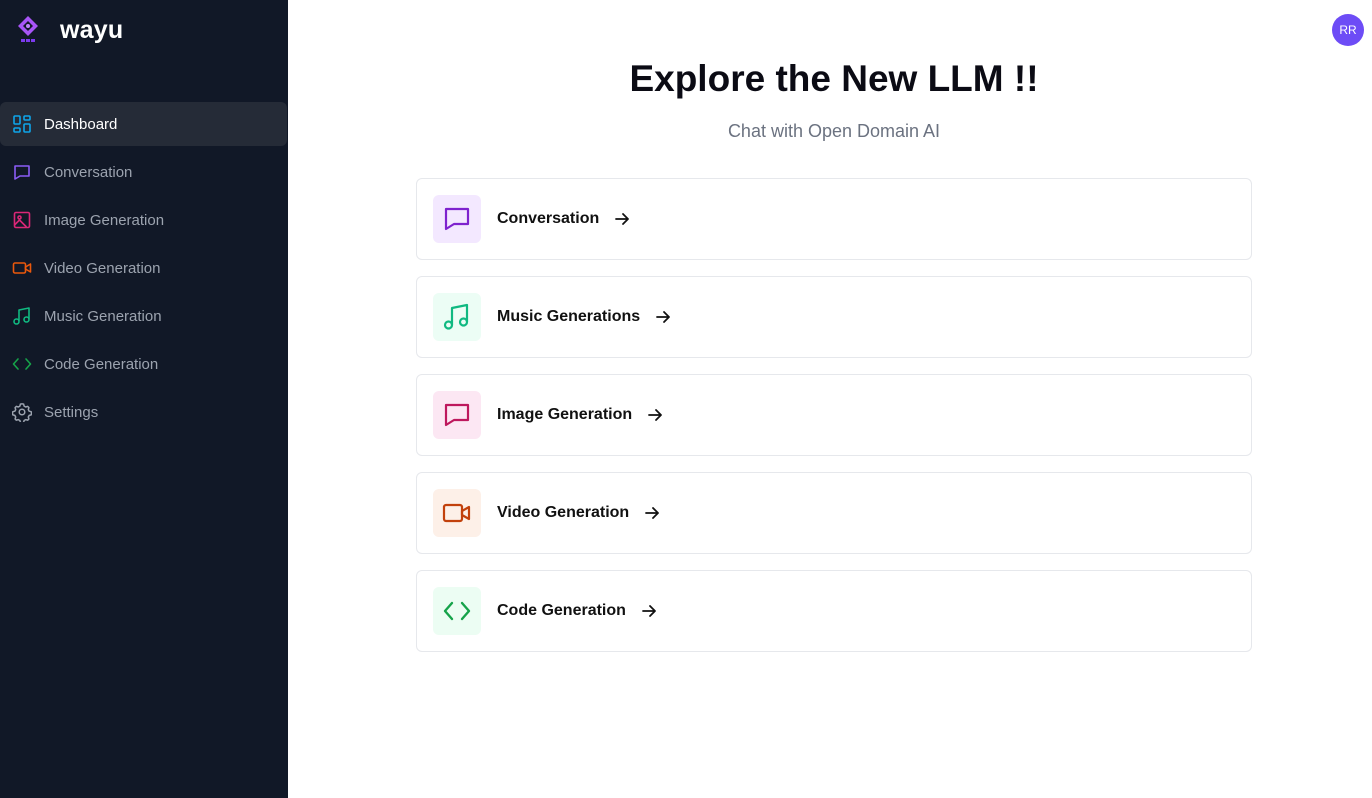 This screenshot has height=798, width=1372. I want to click on sidebar-item-video-generation: Video Generation, so click(143, 268).